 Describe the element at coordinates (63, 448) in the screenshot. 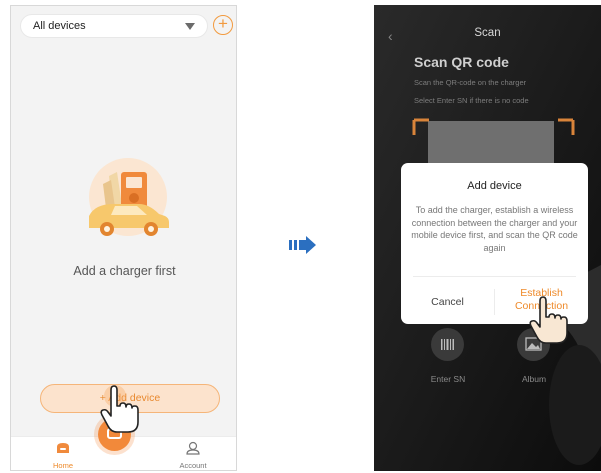

I see `home-icon` at that location.